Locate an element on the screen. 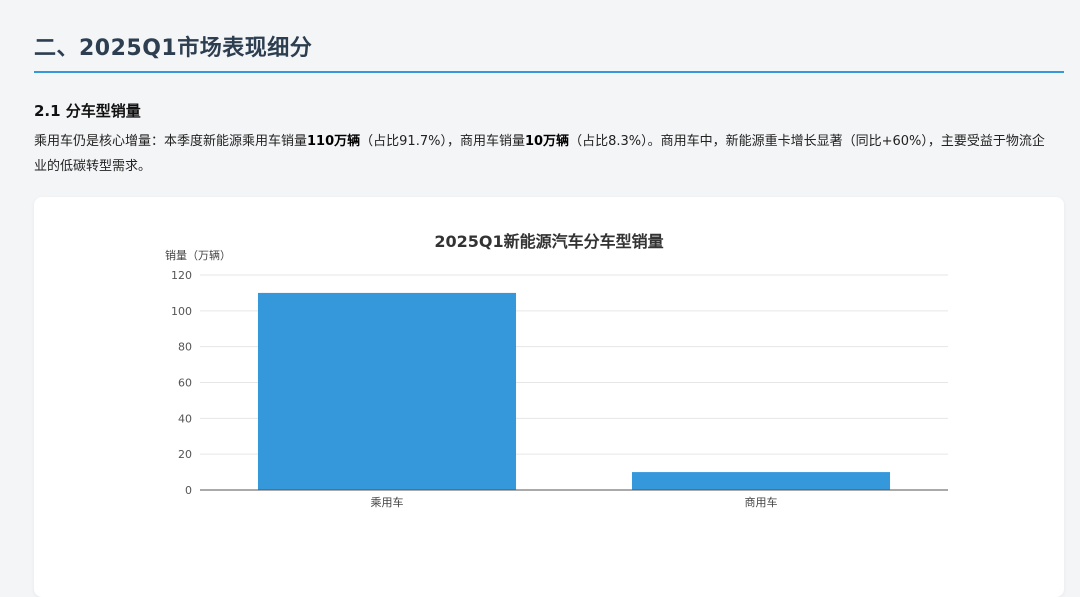  y-tick-label: 120 is located at coordinates (181, 275).